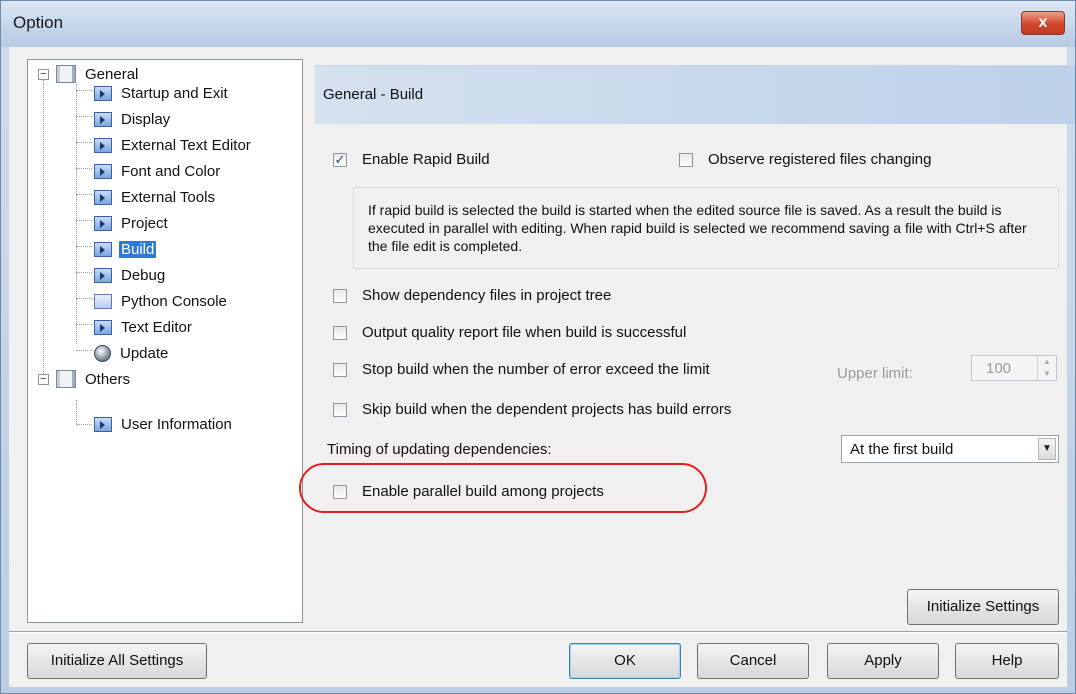 Image resolution: width=1076 pixels, height=694 pixels. I want to click on tree-item-python-console: Python Console, so click(161, 301).